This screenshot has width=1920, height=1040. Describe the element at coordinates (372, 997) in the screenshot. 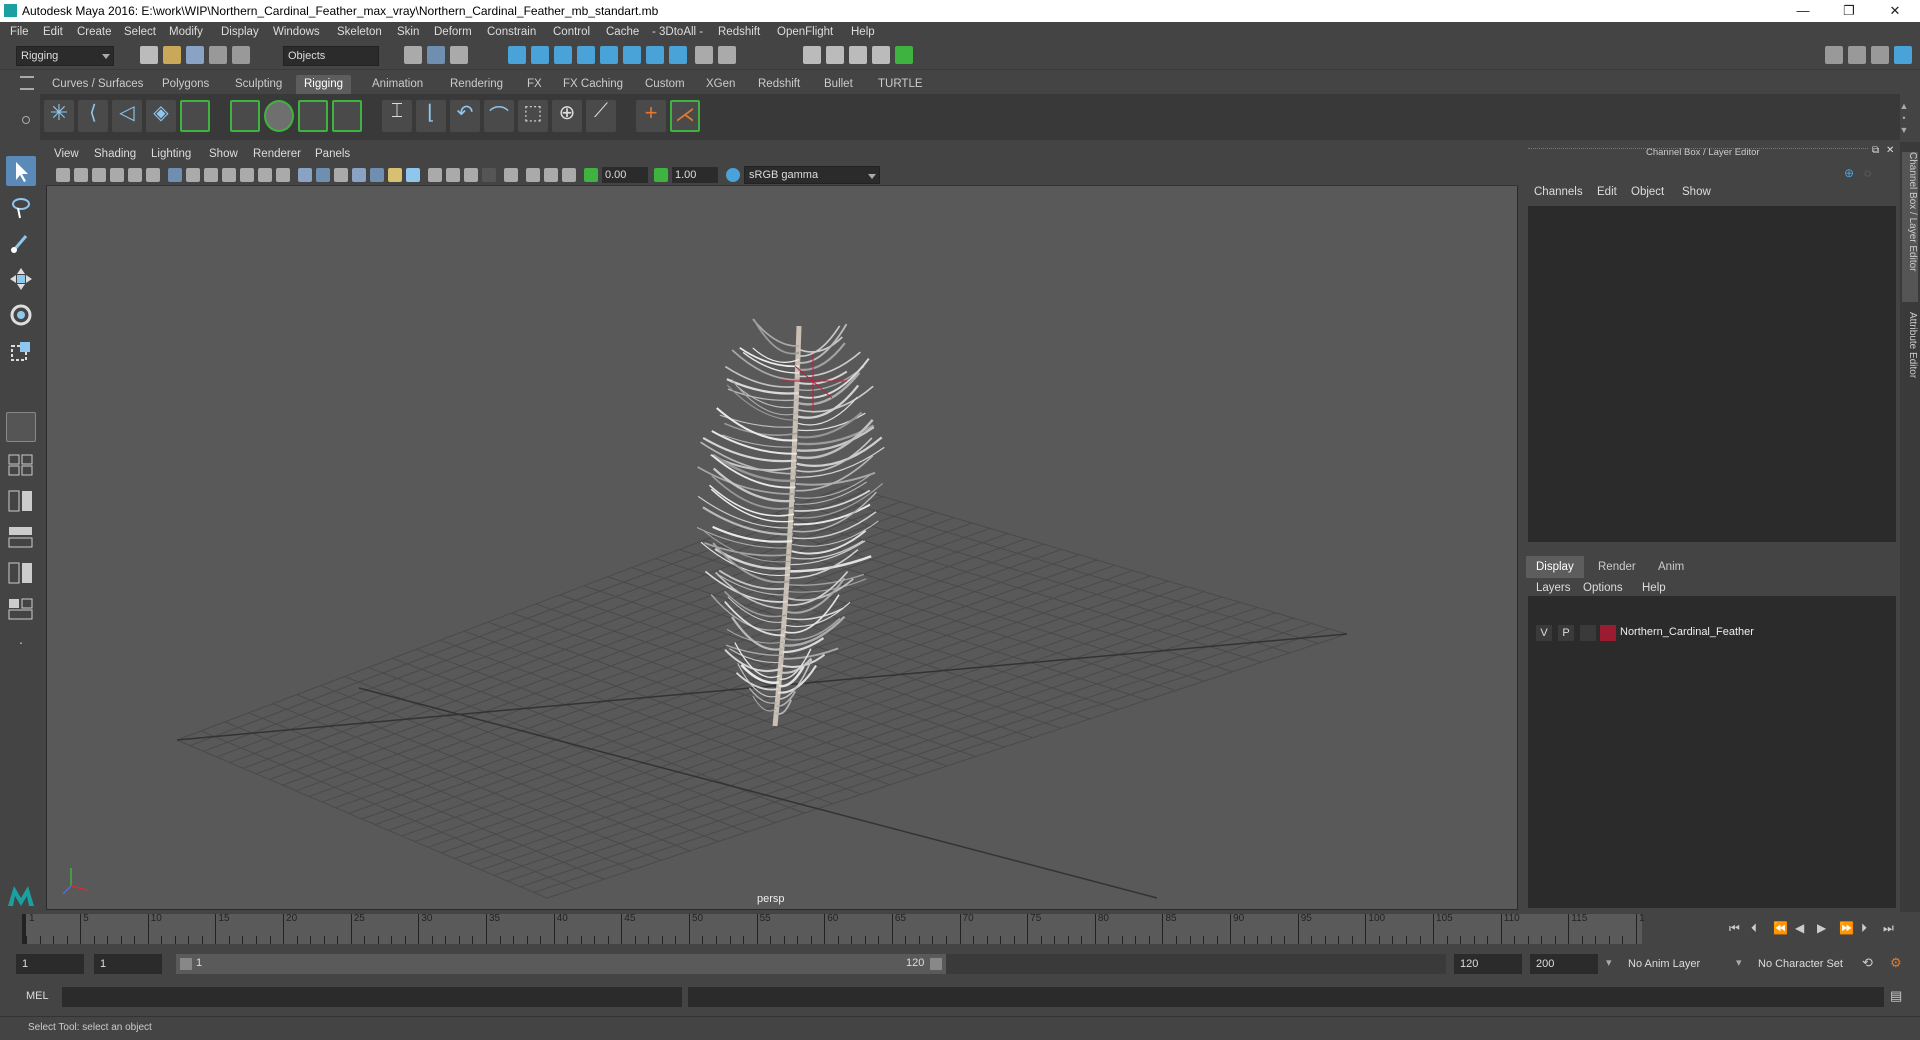

I see `command-input` at that location.